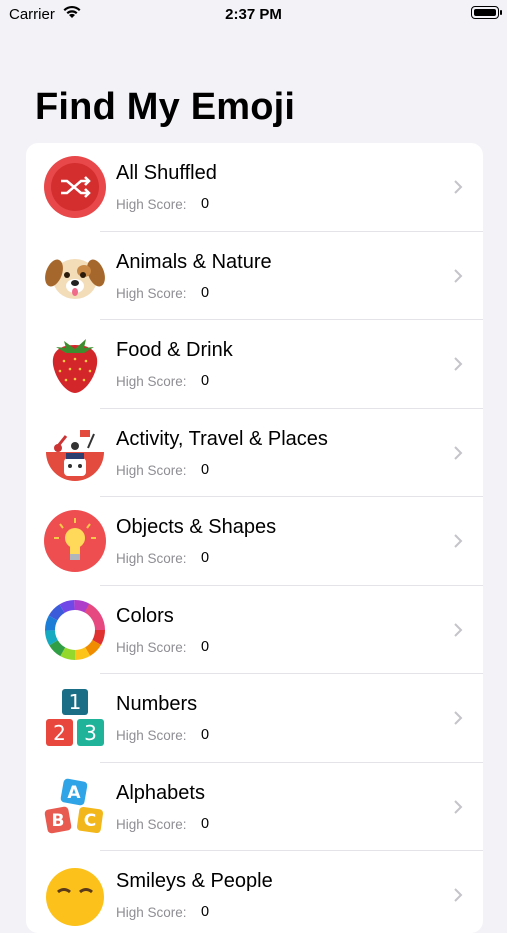 This screenshot has height=933, width=507. Describe the element at coordinates (254, 364) in the screenshot. I see `category-row-food-drink: Food & Drink High Score: 0` at that location.